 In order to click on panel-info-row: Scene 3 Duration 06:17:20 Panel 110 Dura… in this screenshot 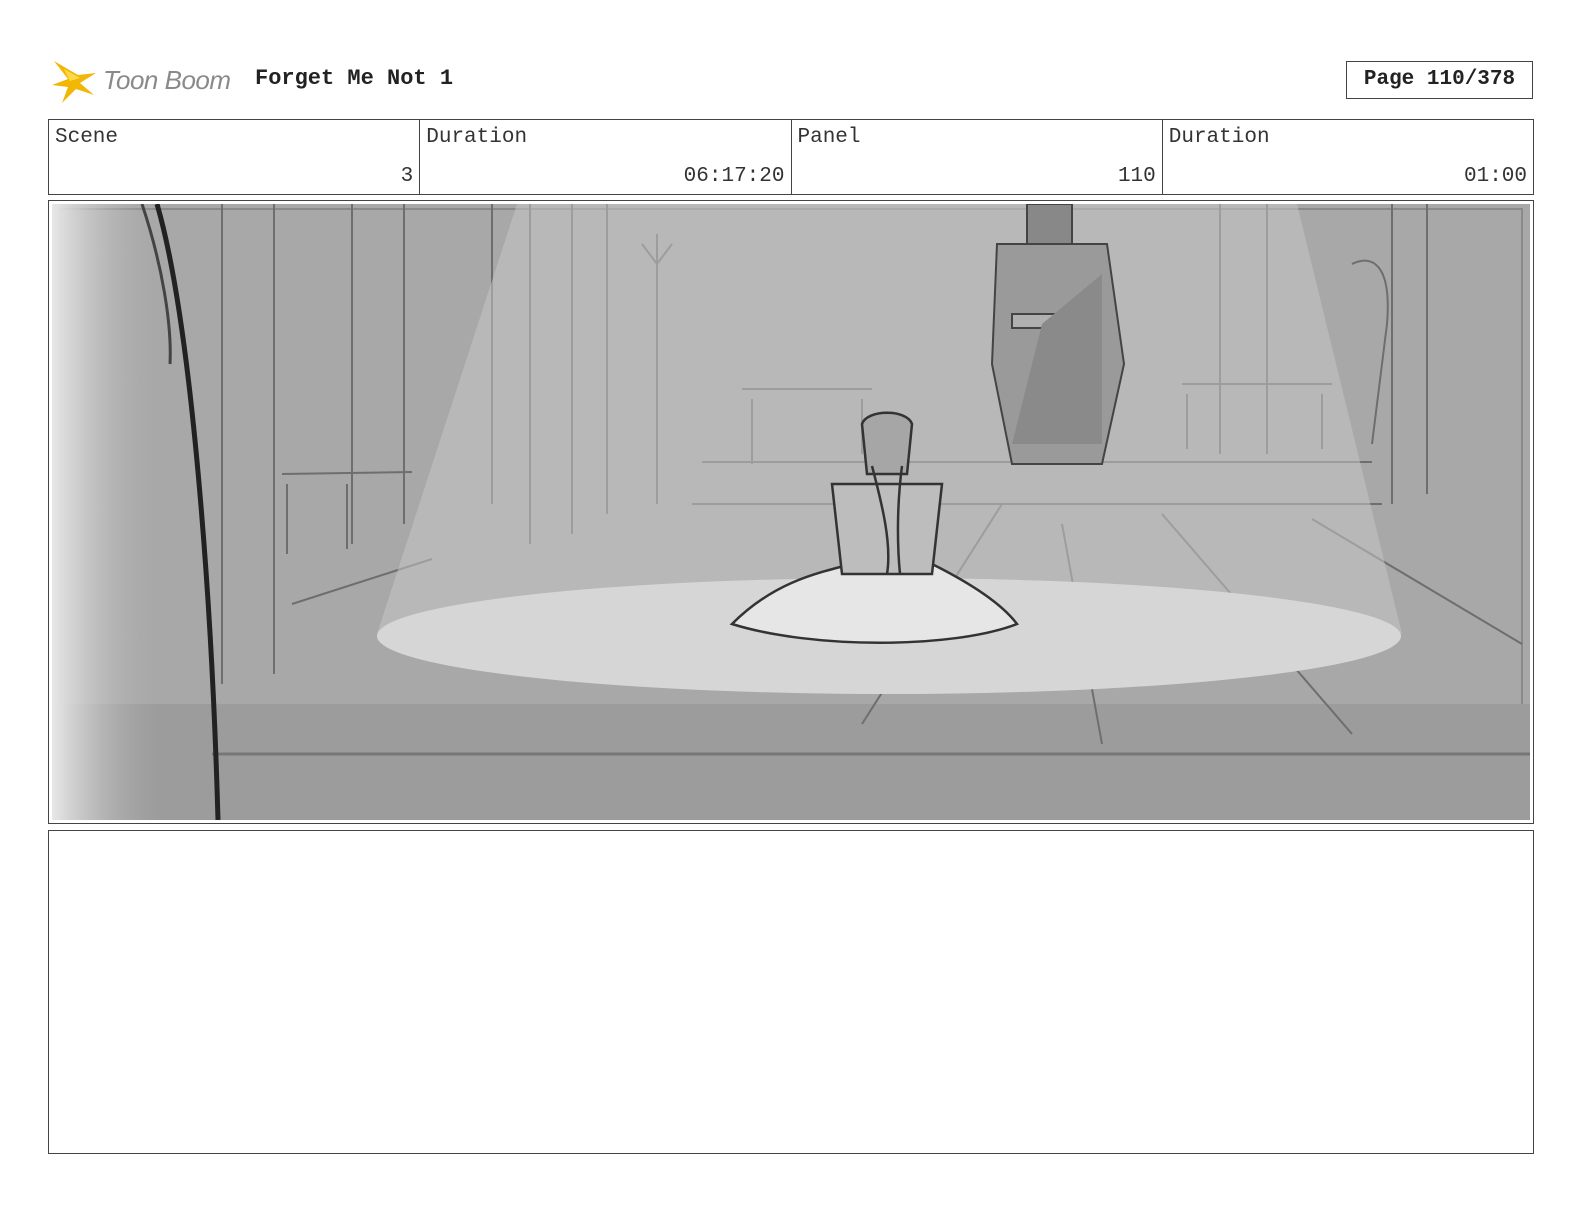, I will do `click(791, 157)`.